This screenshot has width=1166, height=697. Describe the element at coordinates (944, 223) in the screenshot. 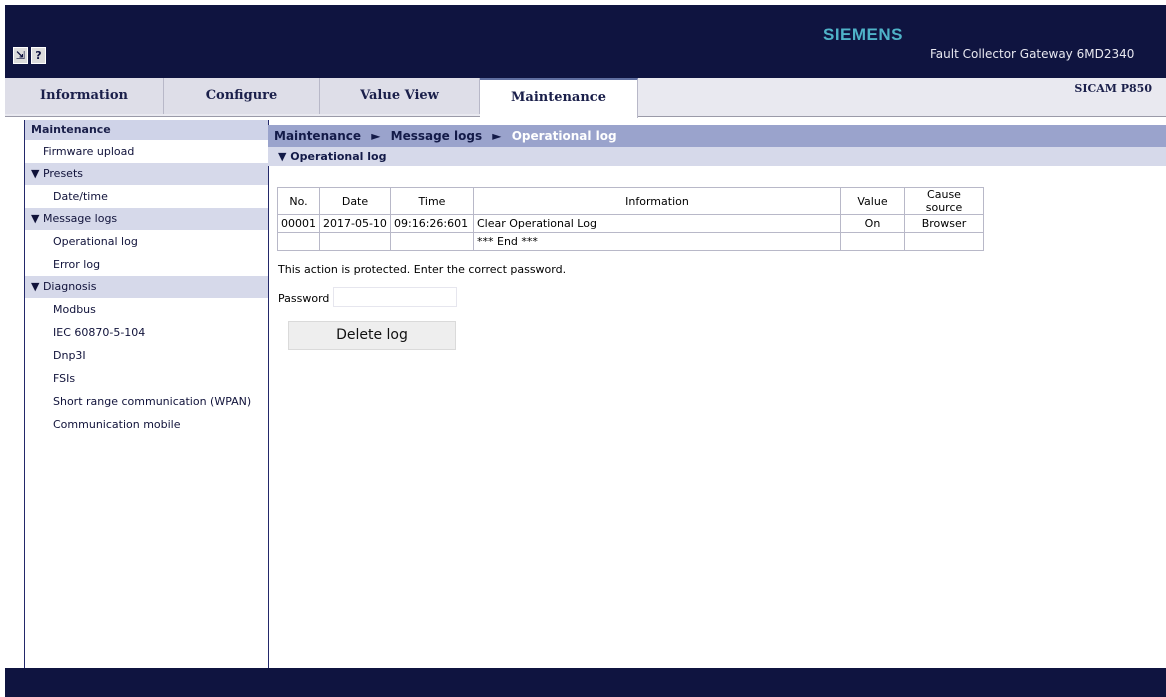

I see `cell-cause-source: Browser` at that location.